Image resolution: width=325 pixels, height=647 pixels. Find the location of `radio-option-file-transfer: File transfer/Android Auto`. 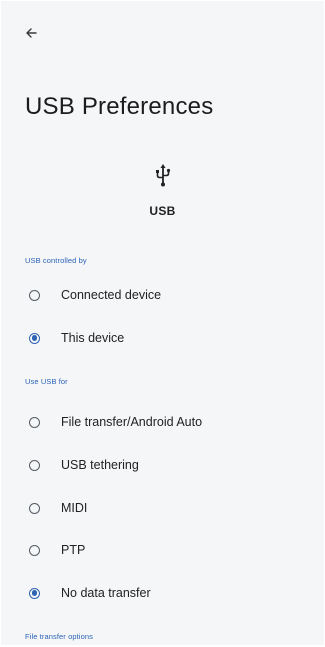

radio-option-file-transfer: File transfer/Android Auto is located at coordinates (165, 422).